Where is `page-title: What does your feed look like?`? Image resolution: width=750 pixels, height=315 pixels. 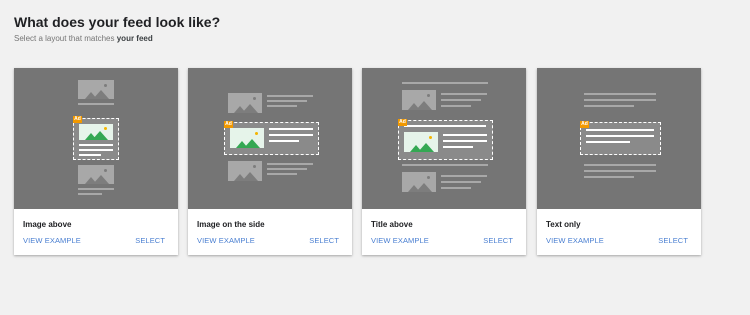
page-title: What does your feed look like? is located at coordinates (117, 22).